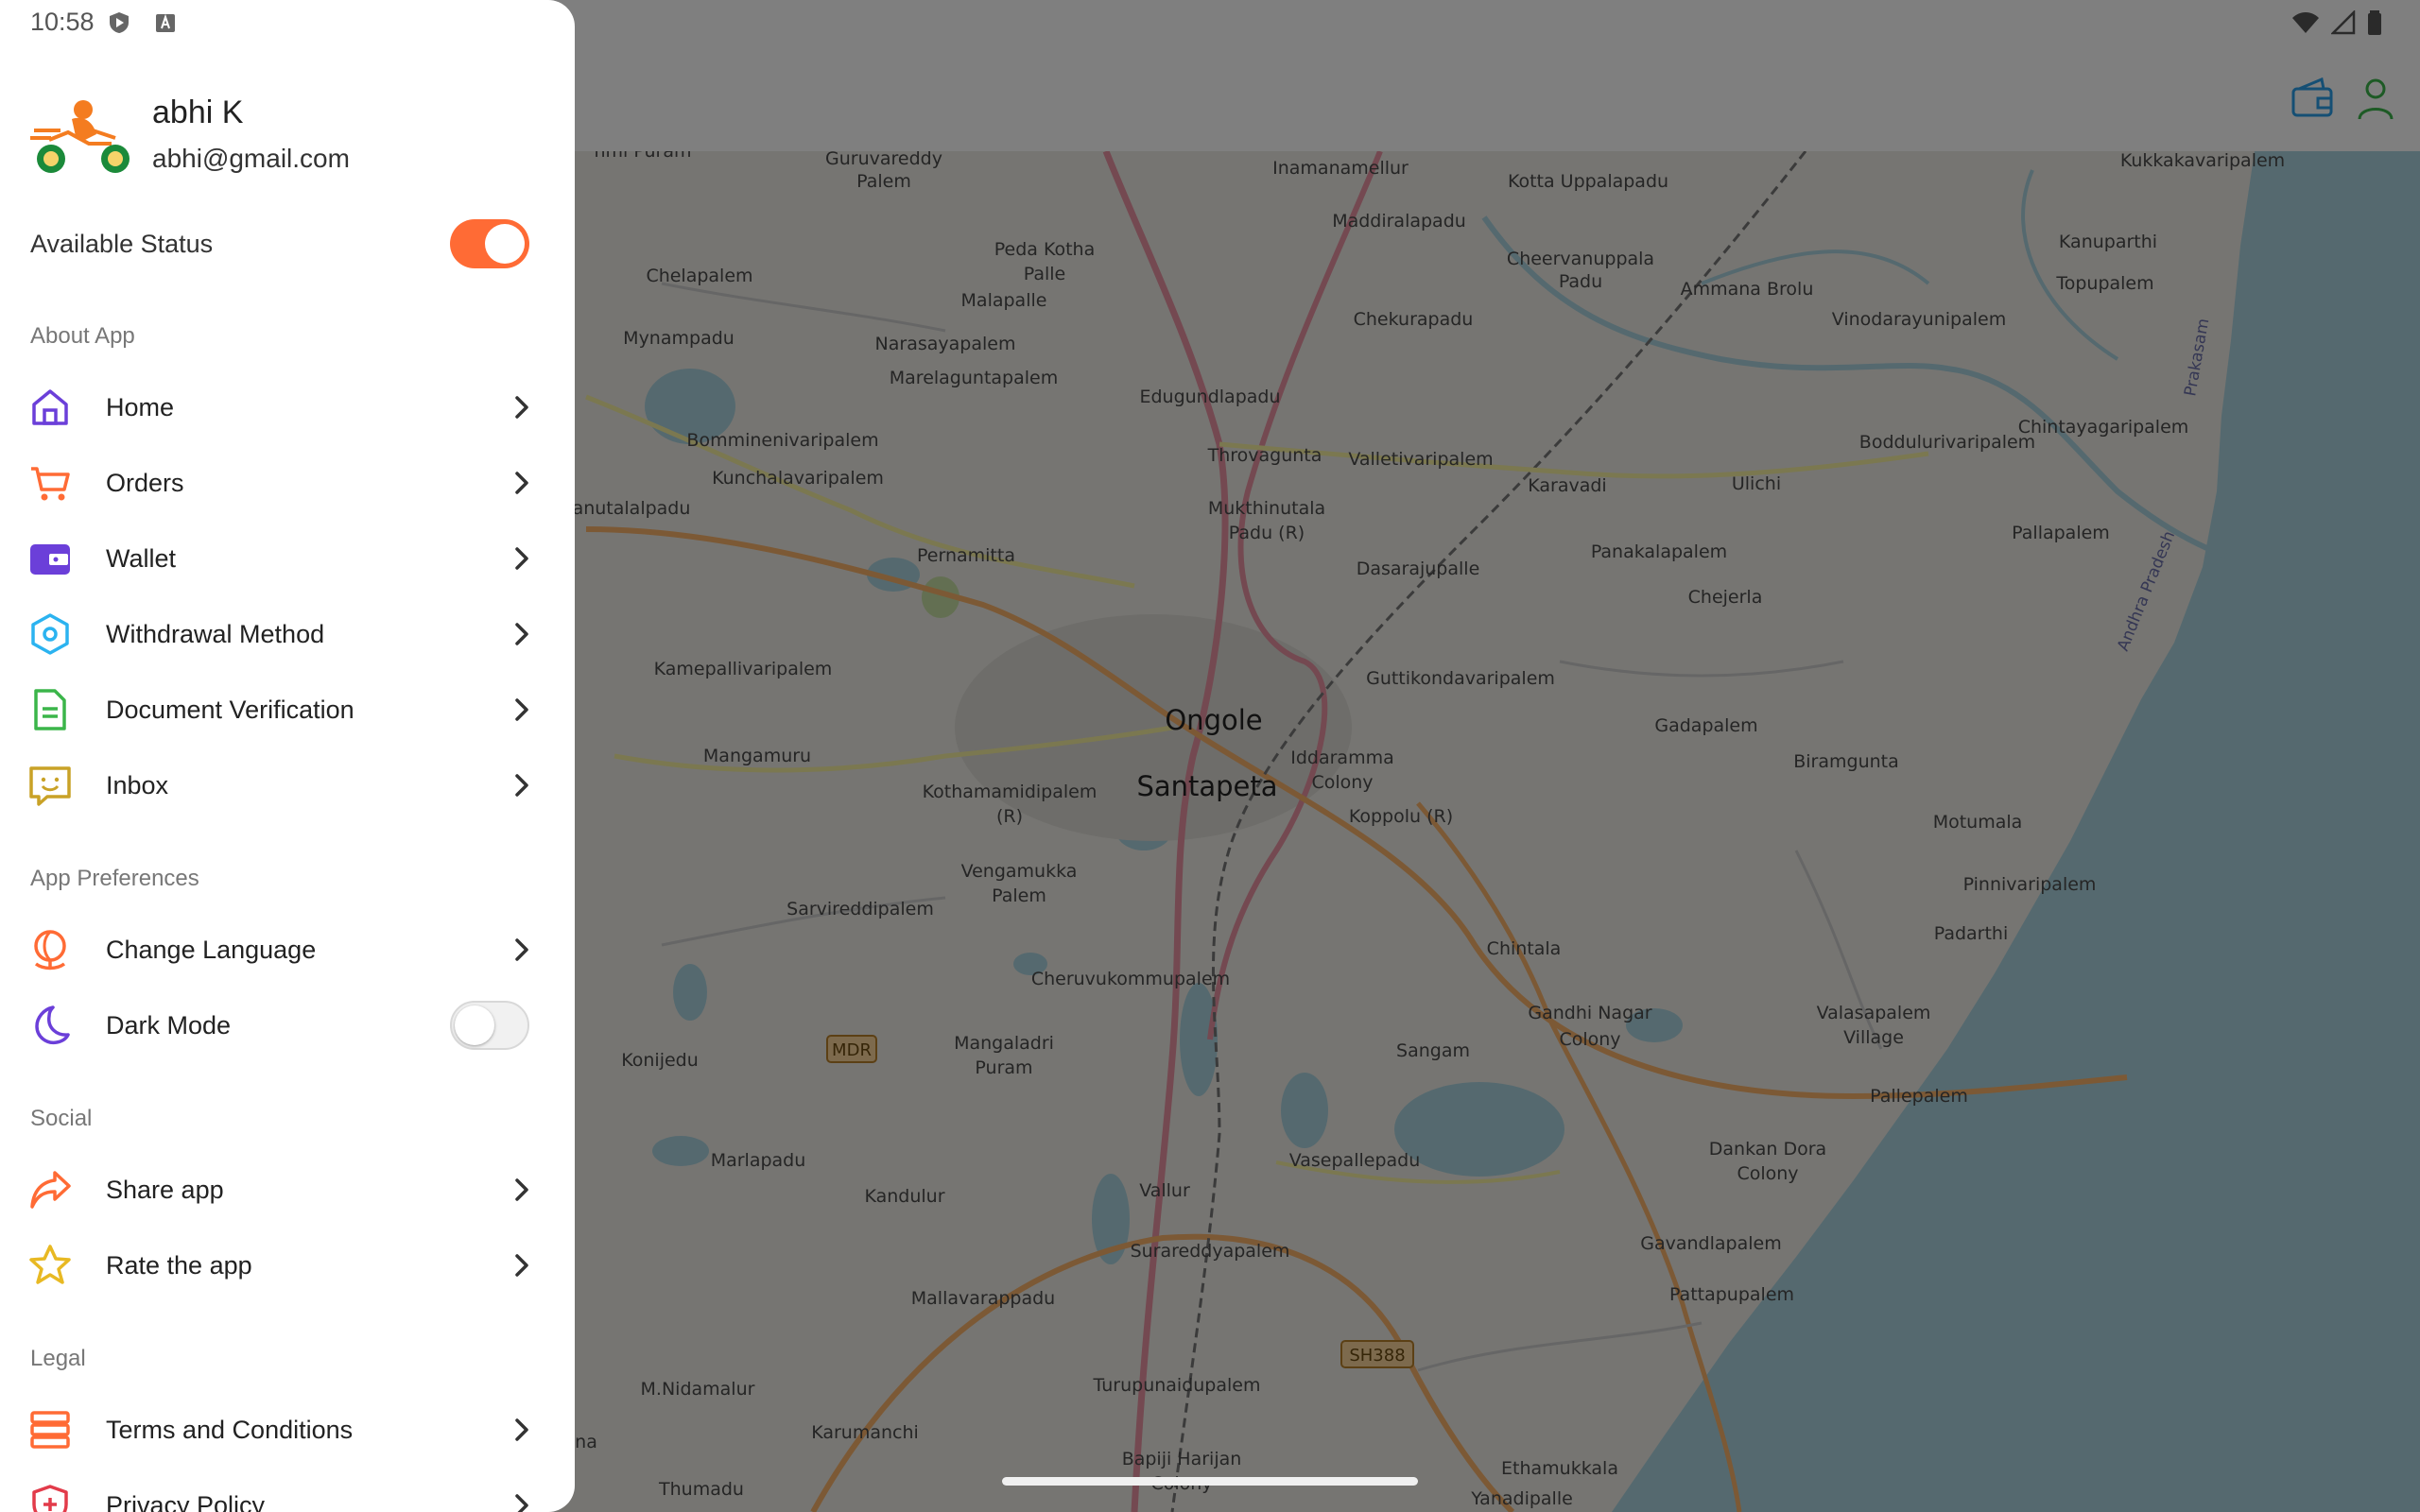  Describe the element at coordinates (50, 1025) in the screenshot. I see `moon-icon` at that location.